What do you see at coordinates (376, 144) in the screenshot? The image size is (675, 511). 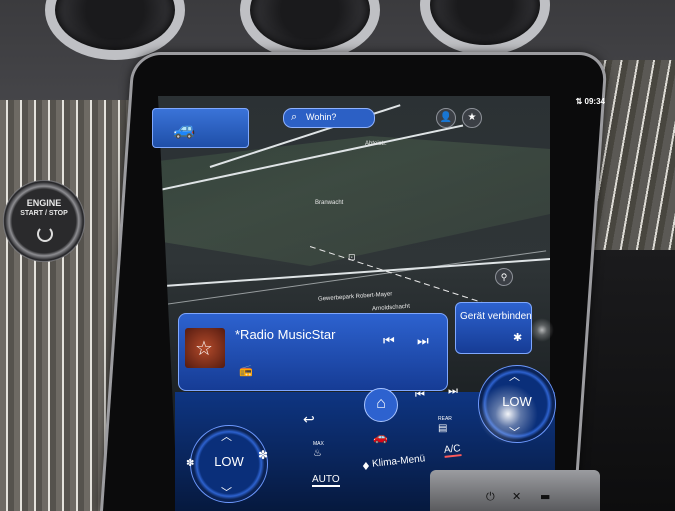 I see `map-label: Abteistr.` at bounding box center [376, 144].